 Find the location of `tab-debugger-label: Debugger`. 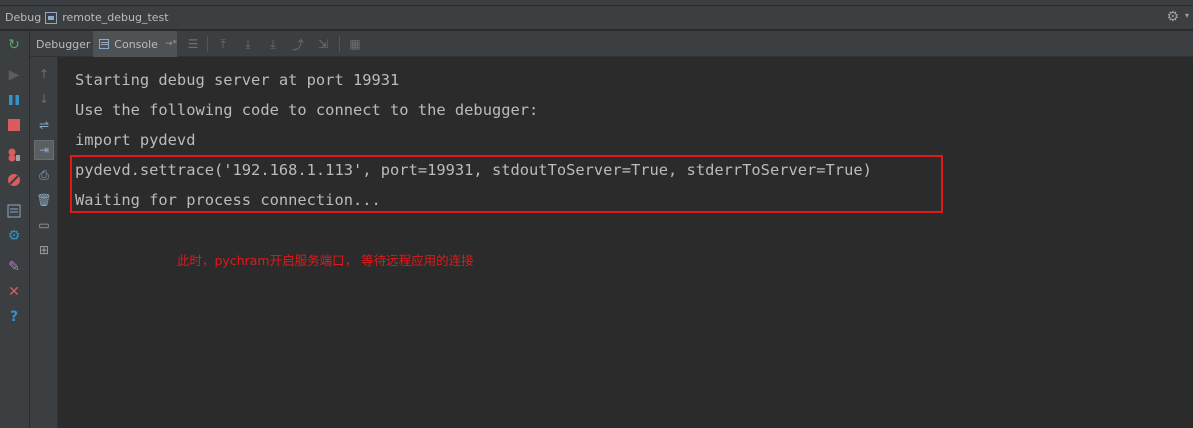

tab-debugger-label: Debugger is located at coordinates (63, 44).